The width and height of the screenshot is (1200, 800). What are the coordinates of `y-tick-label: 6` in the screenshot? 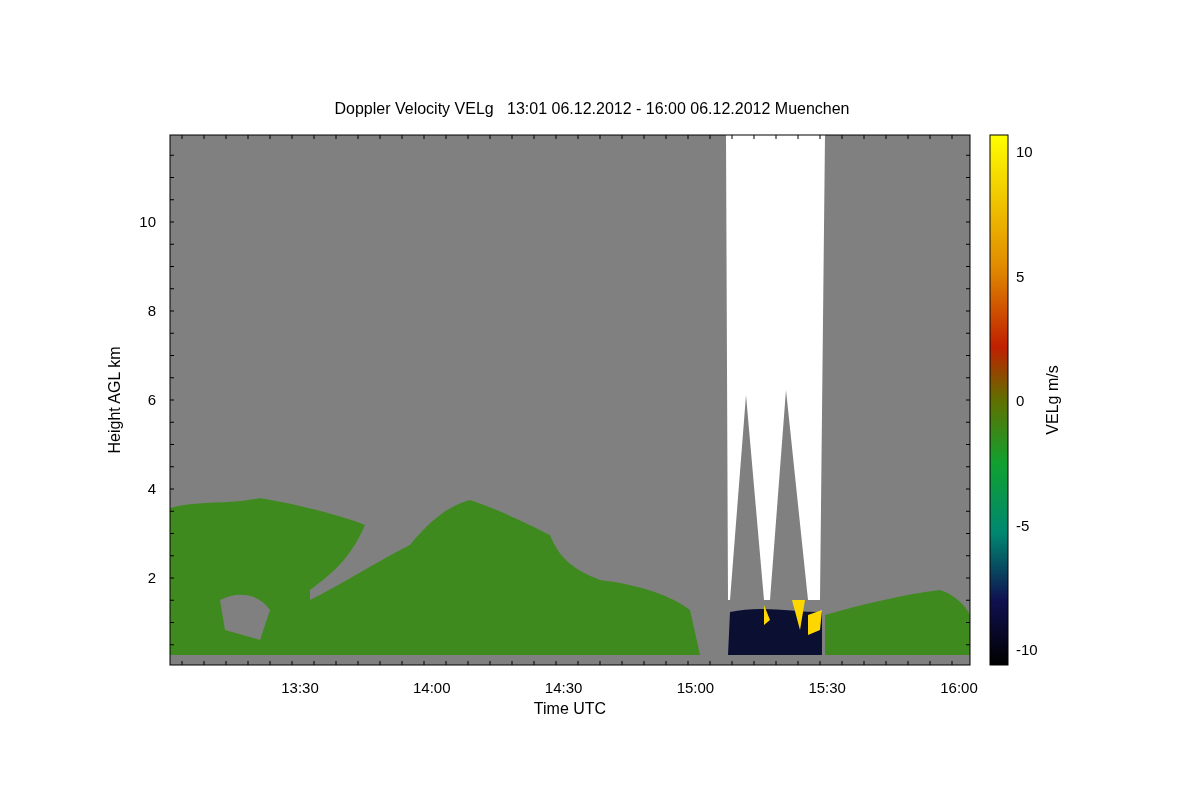 It's located at (151, 399).